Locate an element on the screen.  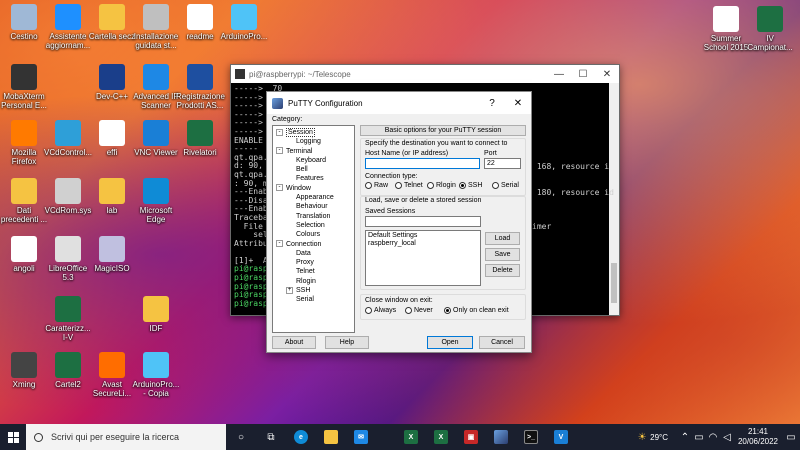
excel2-taskbar-icon: X is located at coordinates (441, 437).